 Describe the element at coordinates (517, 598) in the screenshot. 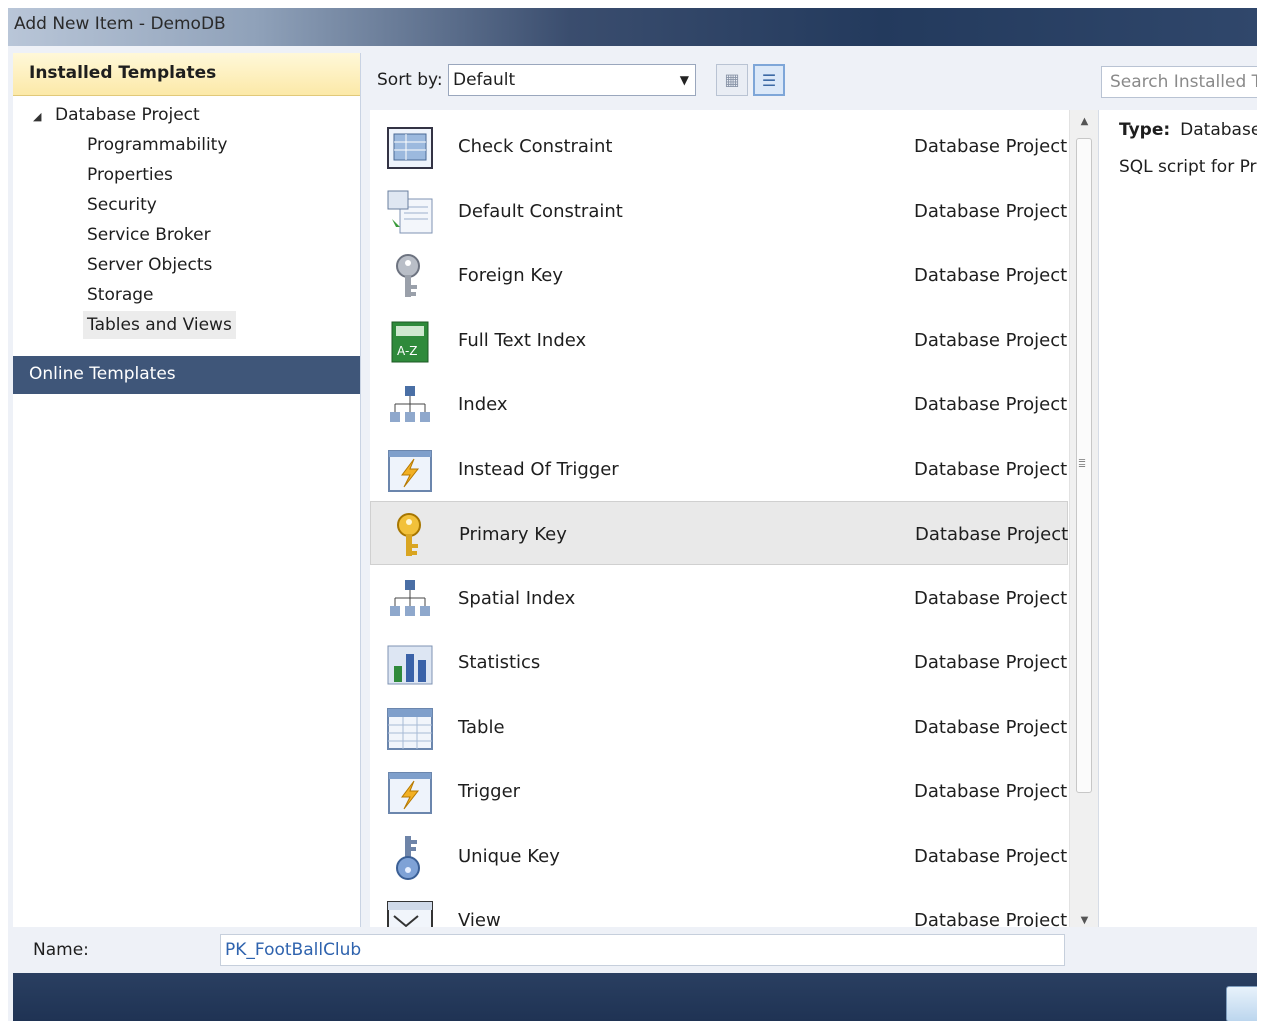

I see `template-item-name: Spatial Index` at that location.